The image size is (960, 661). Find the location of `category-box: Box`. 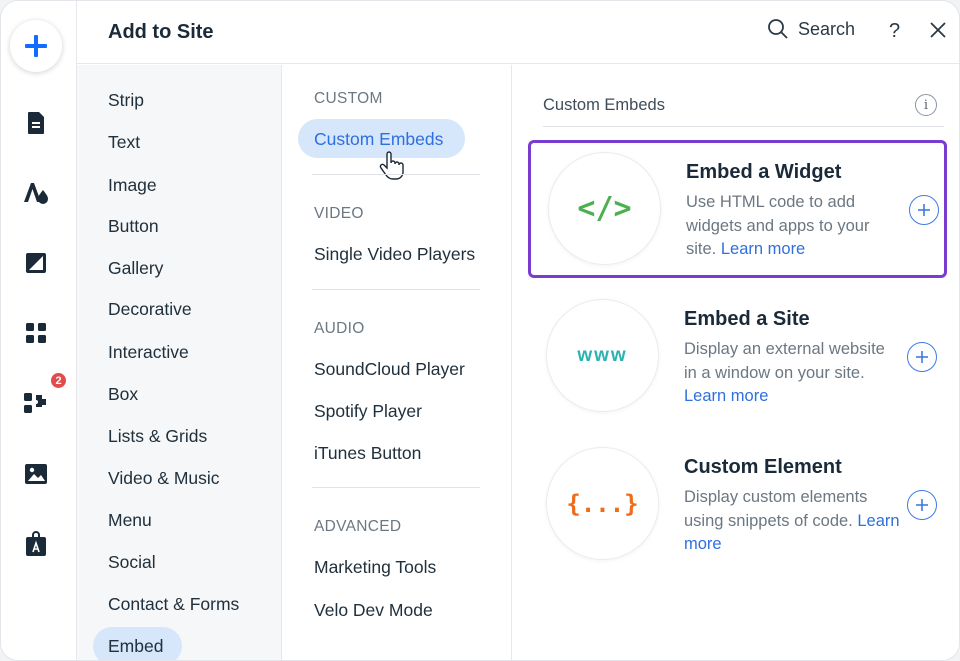

category-box: Box is located at coordinates (123, 394).